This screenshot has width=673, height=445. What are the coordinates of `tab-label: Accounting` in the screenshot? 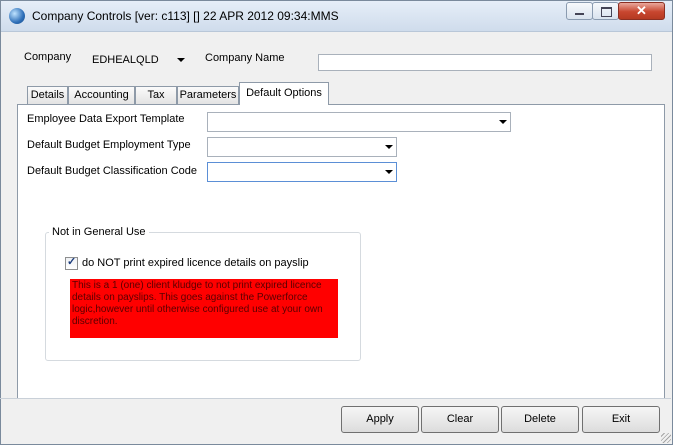 It's located at (101, 95).